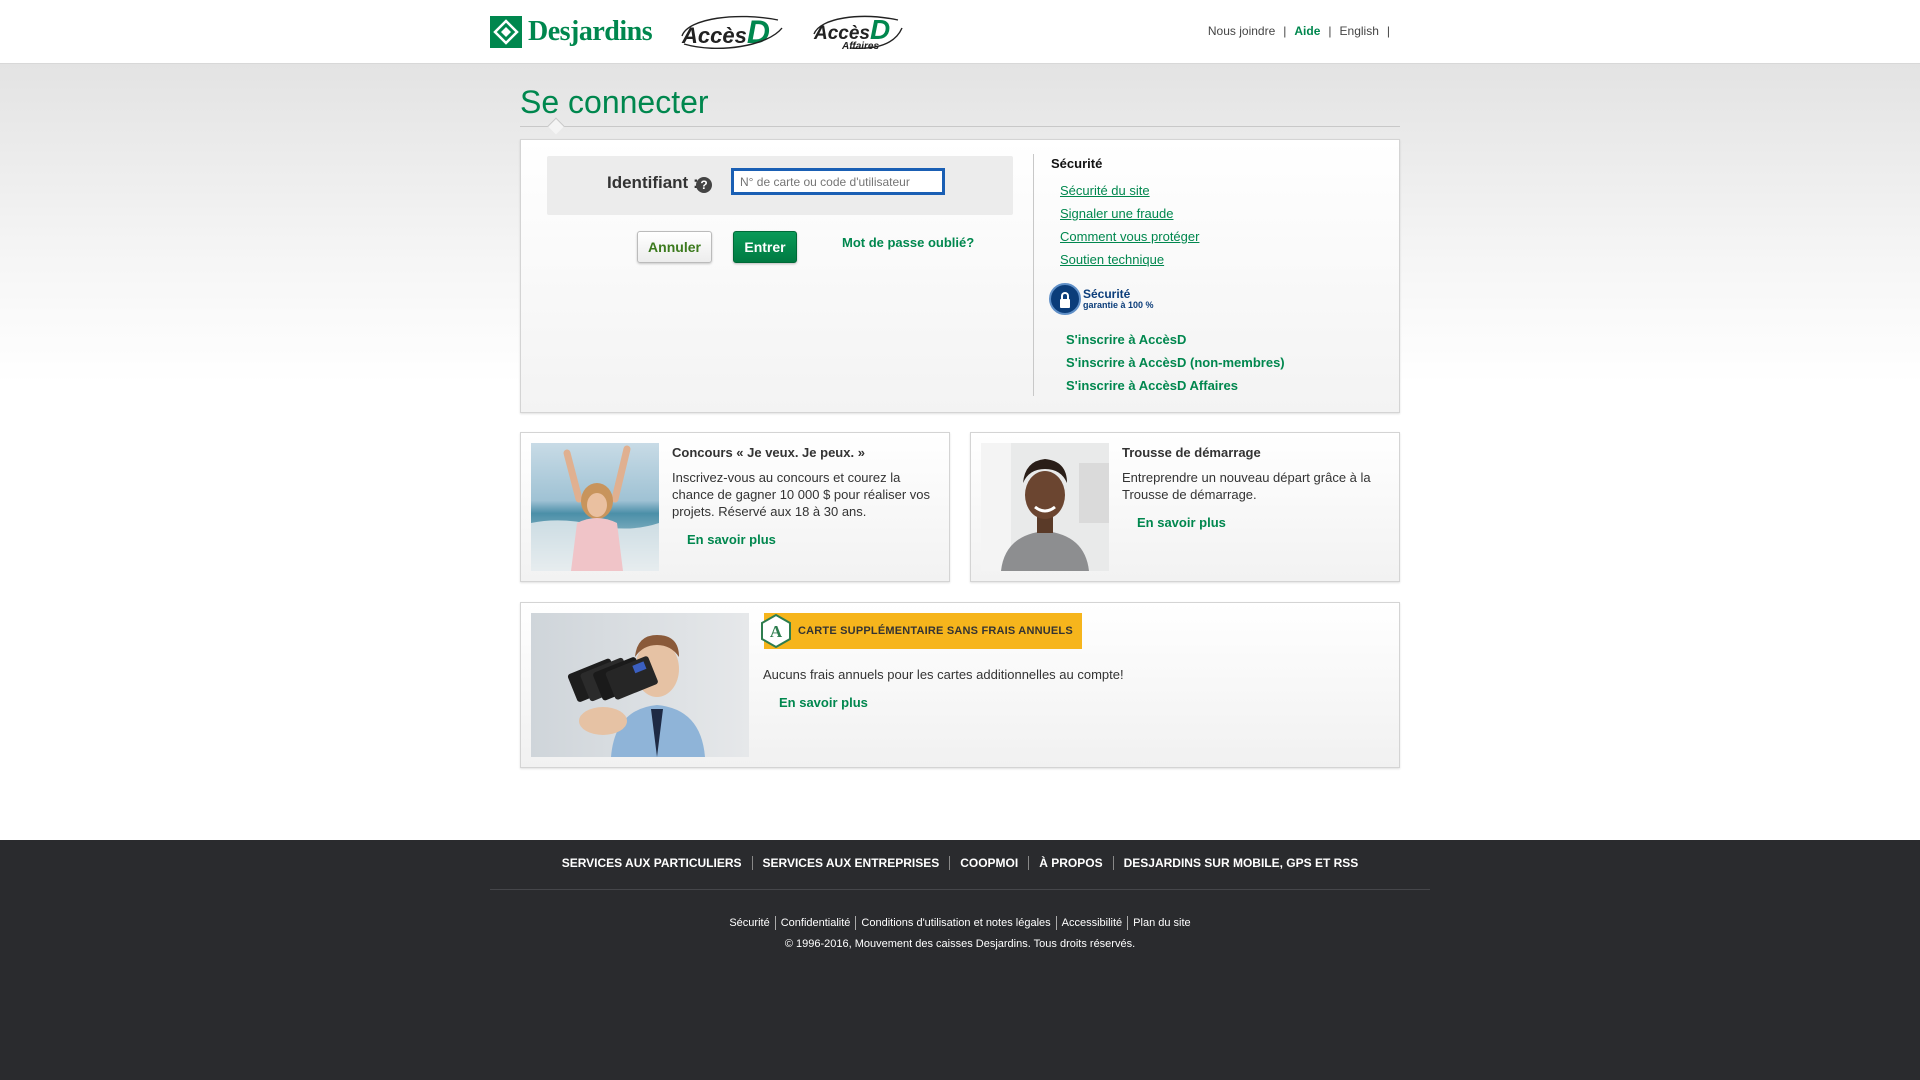  What do you see at coordinates (838, 181) in the screenshot?
I see `identifier-input` at bounding box center [838, 181].